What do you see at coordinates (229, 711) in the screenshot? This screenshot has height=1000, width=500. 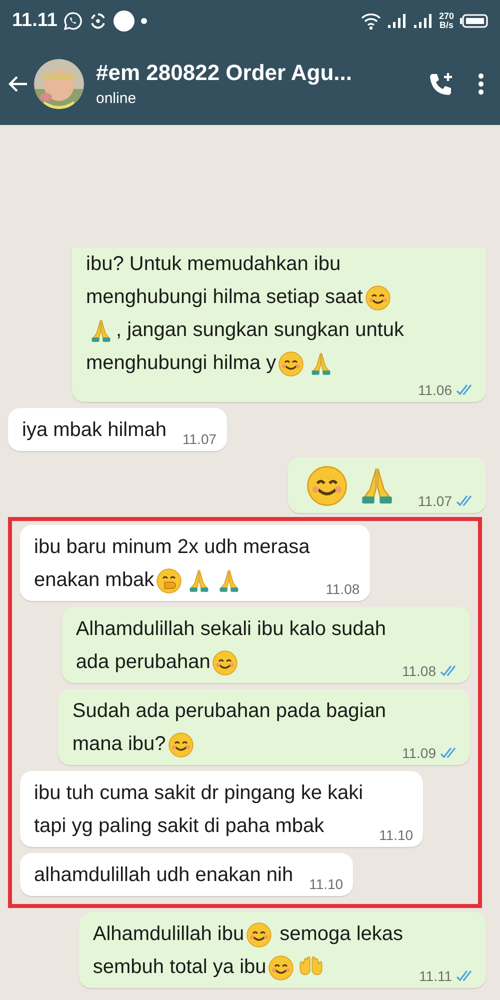 I see `message-text: Sudah ada perubahan pada bagian` at bounding box center [229, 711].